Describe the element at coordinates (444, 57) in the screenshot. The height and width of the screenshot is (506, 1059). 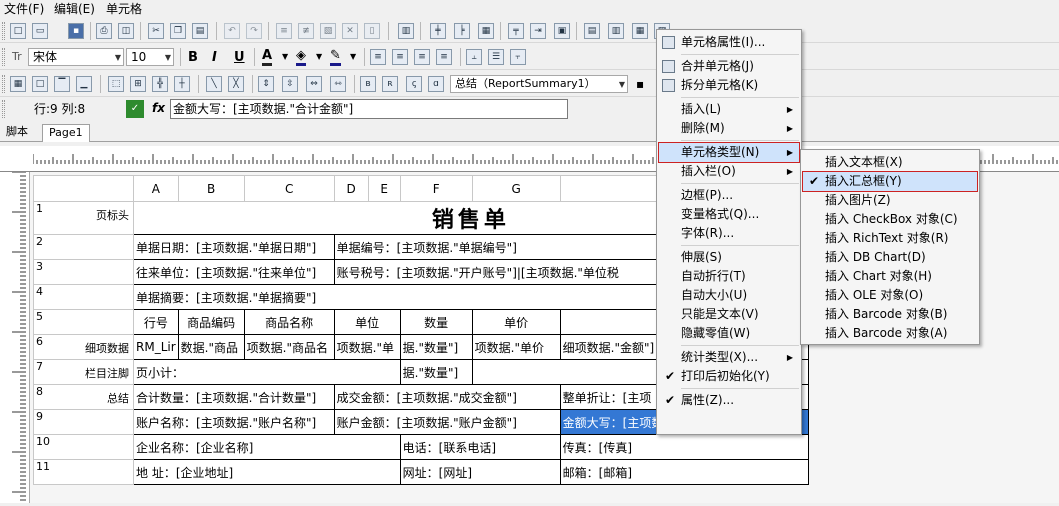
I see `align-justify-icon: ≡` at that location.